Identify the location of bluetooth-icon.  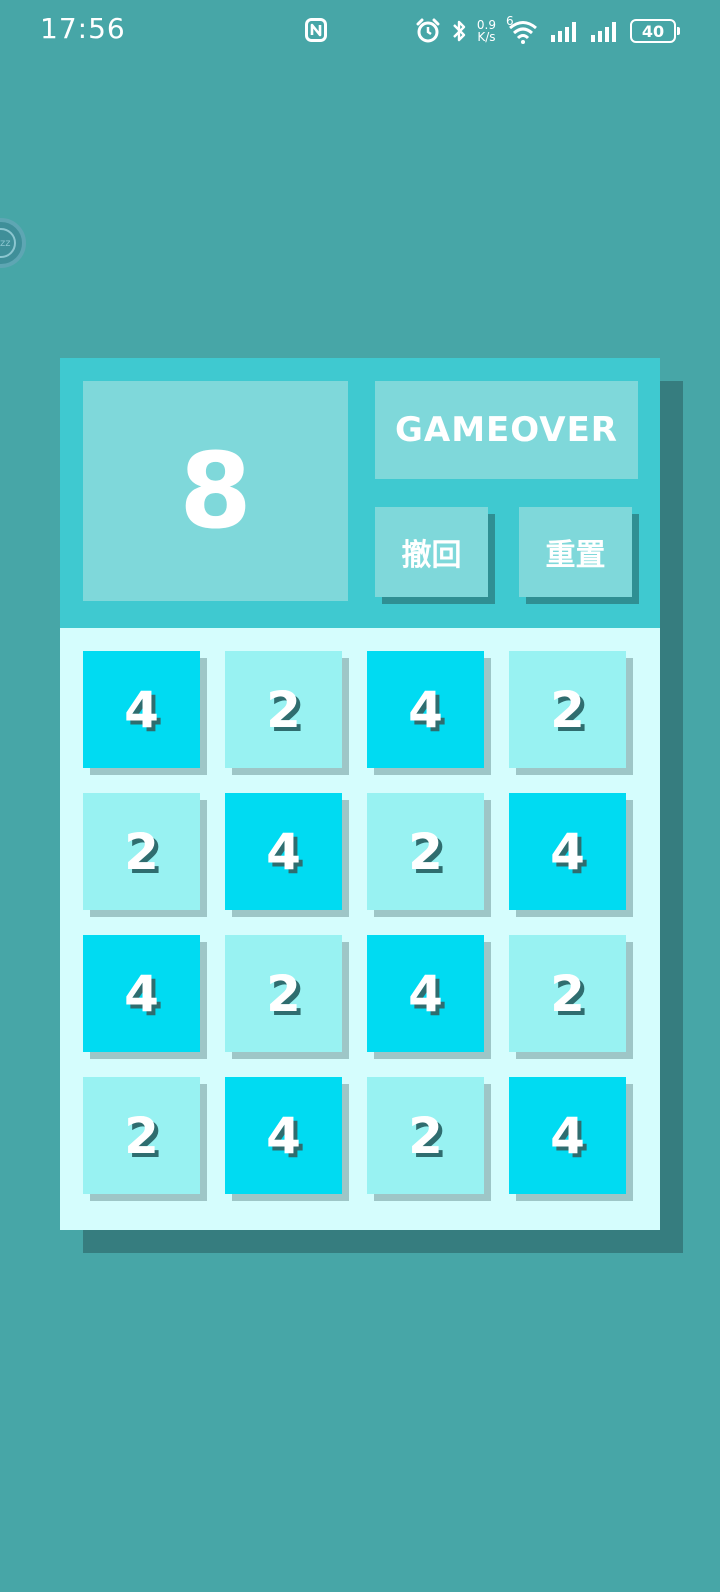
(459, 31).